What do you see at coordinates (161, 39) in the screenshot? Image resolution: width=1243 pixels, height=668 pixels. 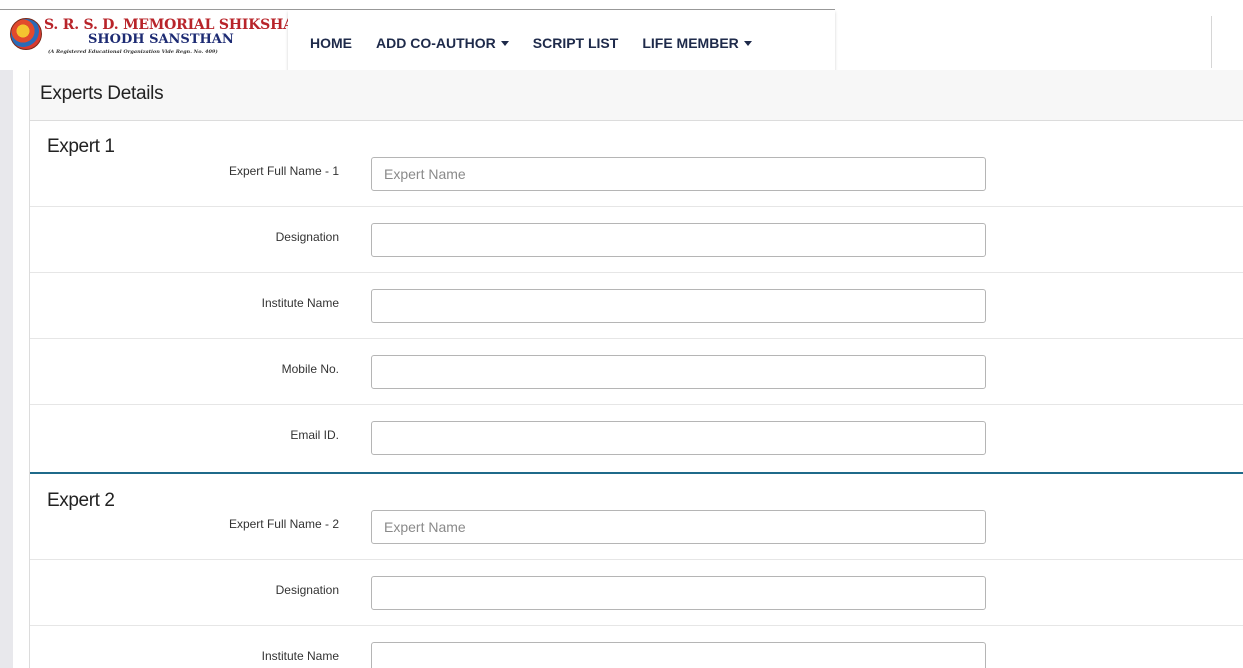 I see `logo-title-line2: SHODH SANSTHAN` at bounding box center [161, 39].